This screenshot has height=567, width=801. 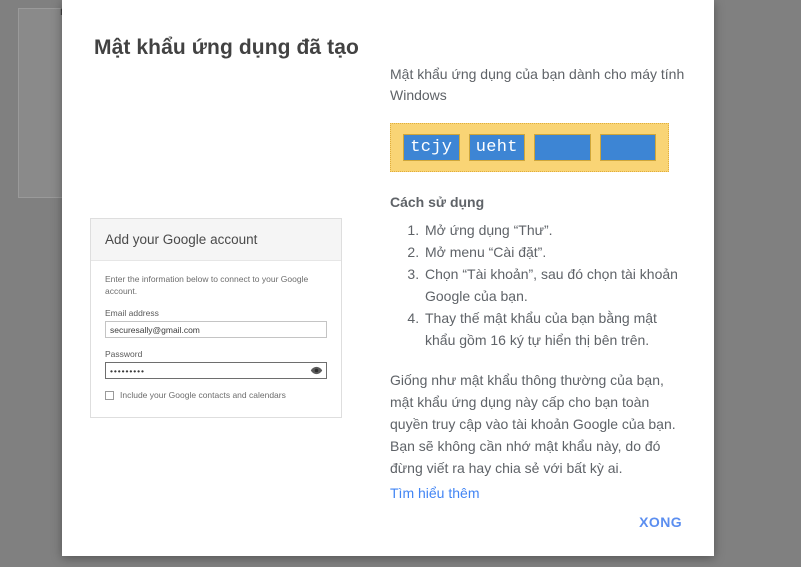 I want to click on password-field-wrapper, so click(x=216, y=370).